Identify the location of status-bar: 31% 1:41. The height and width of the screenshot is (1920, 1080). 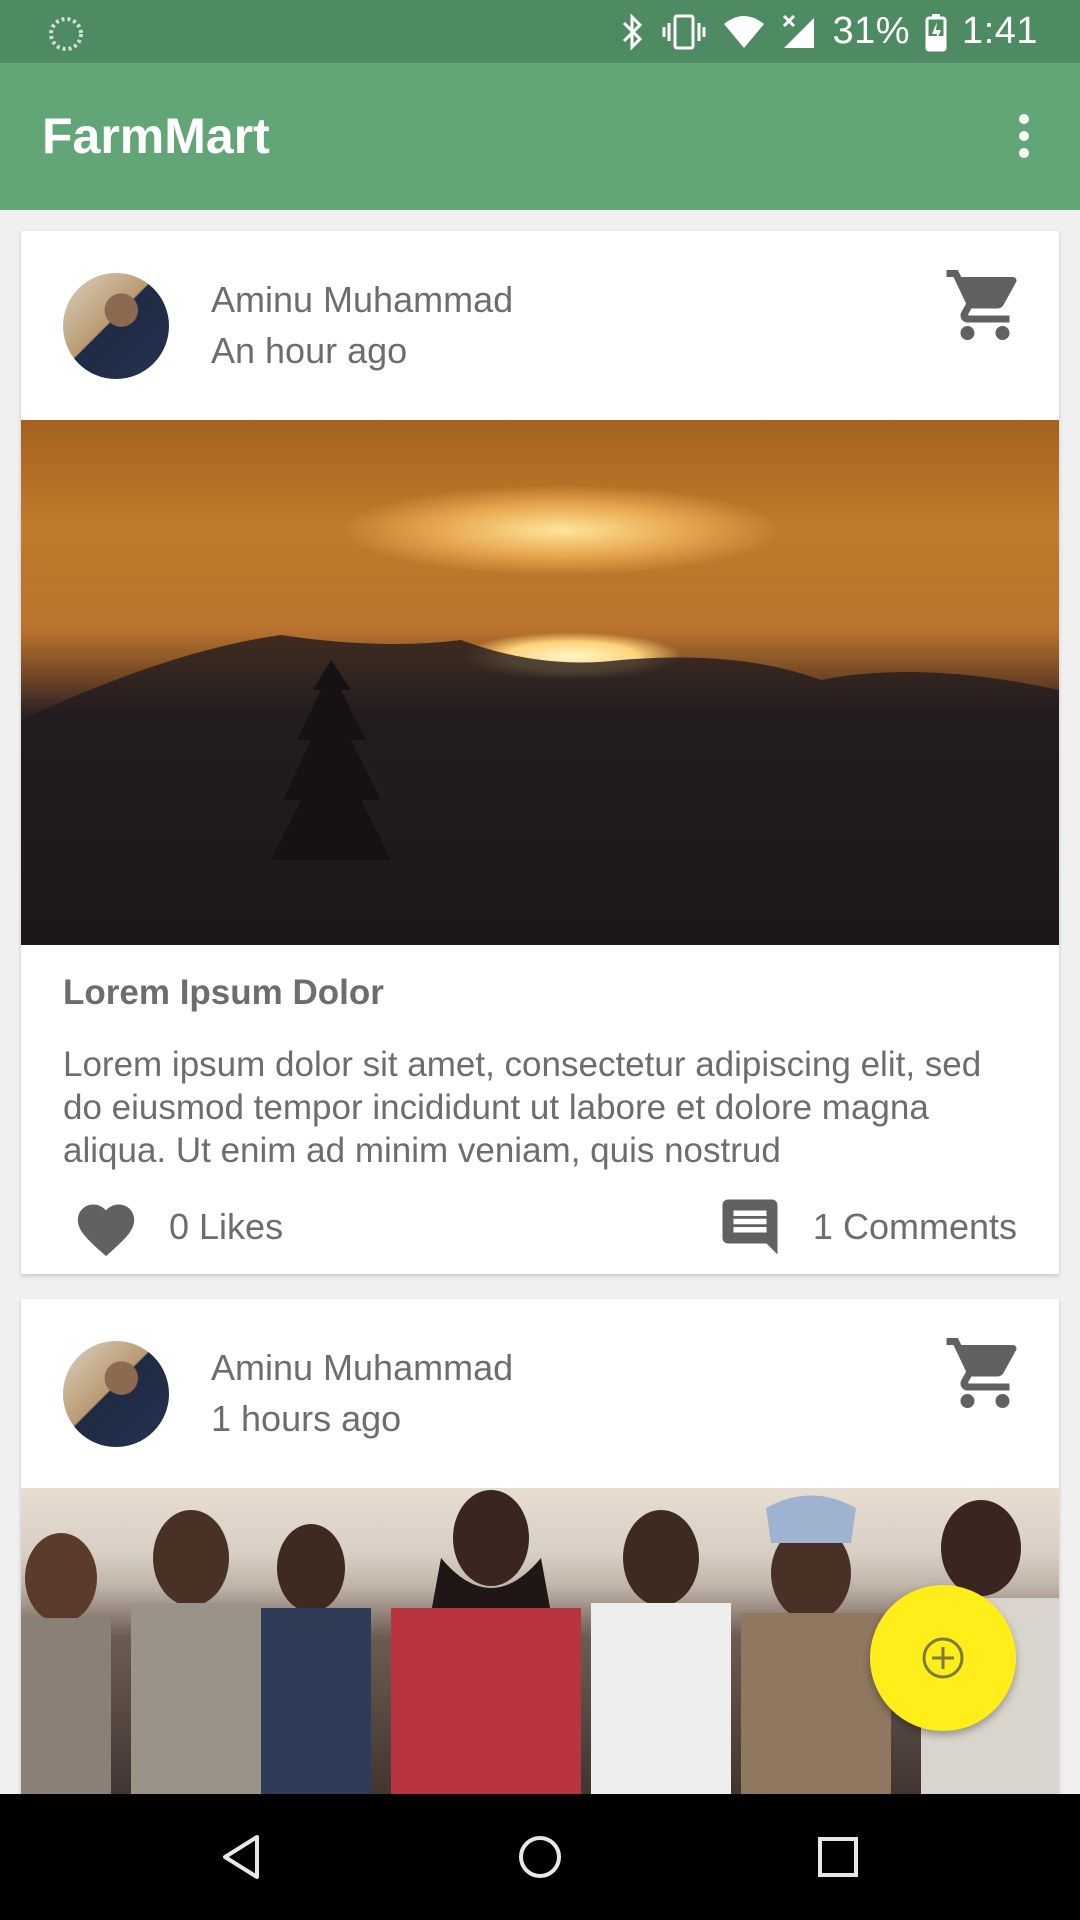
(540, 31).